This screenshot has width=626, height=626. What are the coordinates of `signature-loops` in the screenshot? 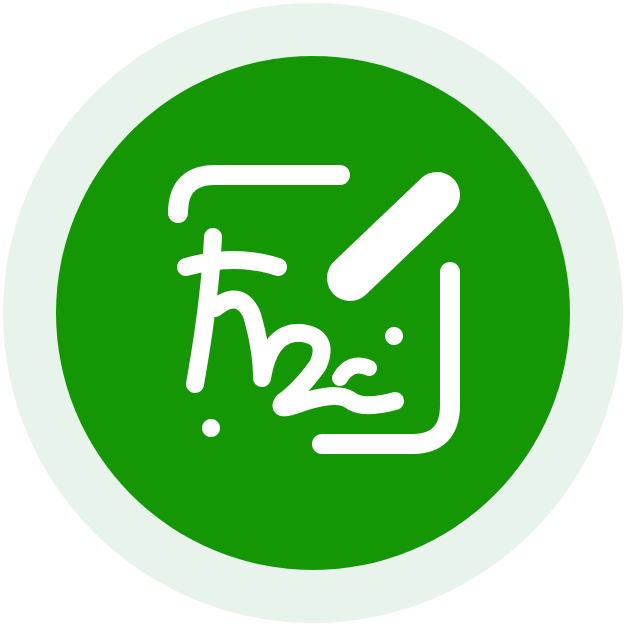 It's located at (305, 353).